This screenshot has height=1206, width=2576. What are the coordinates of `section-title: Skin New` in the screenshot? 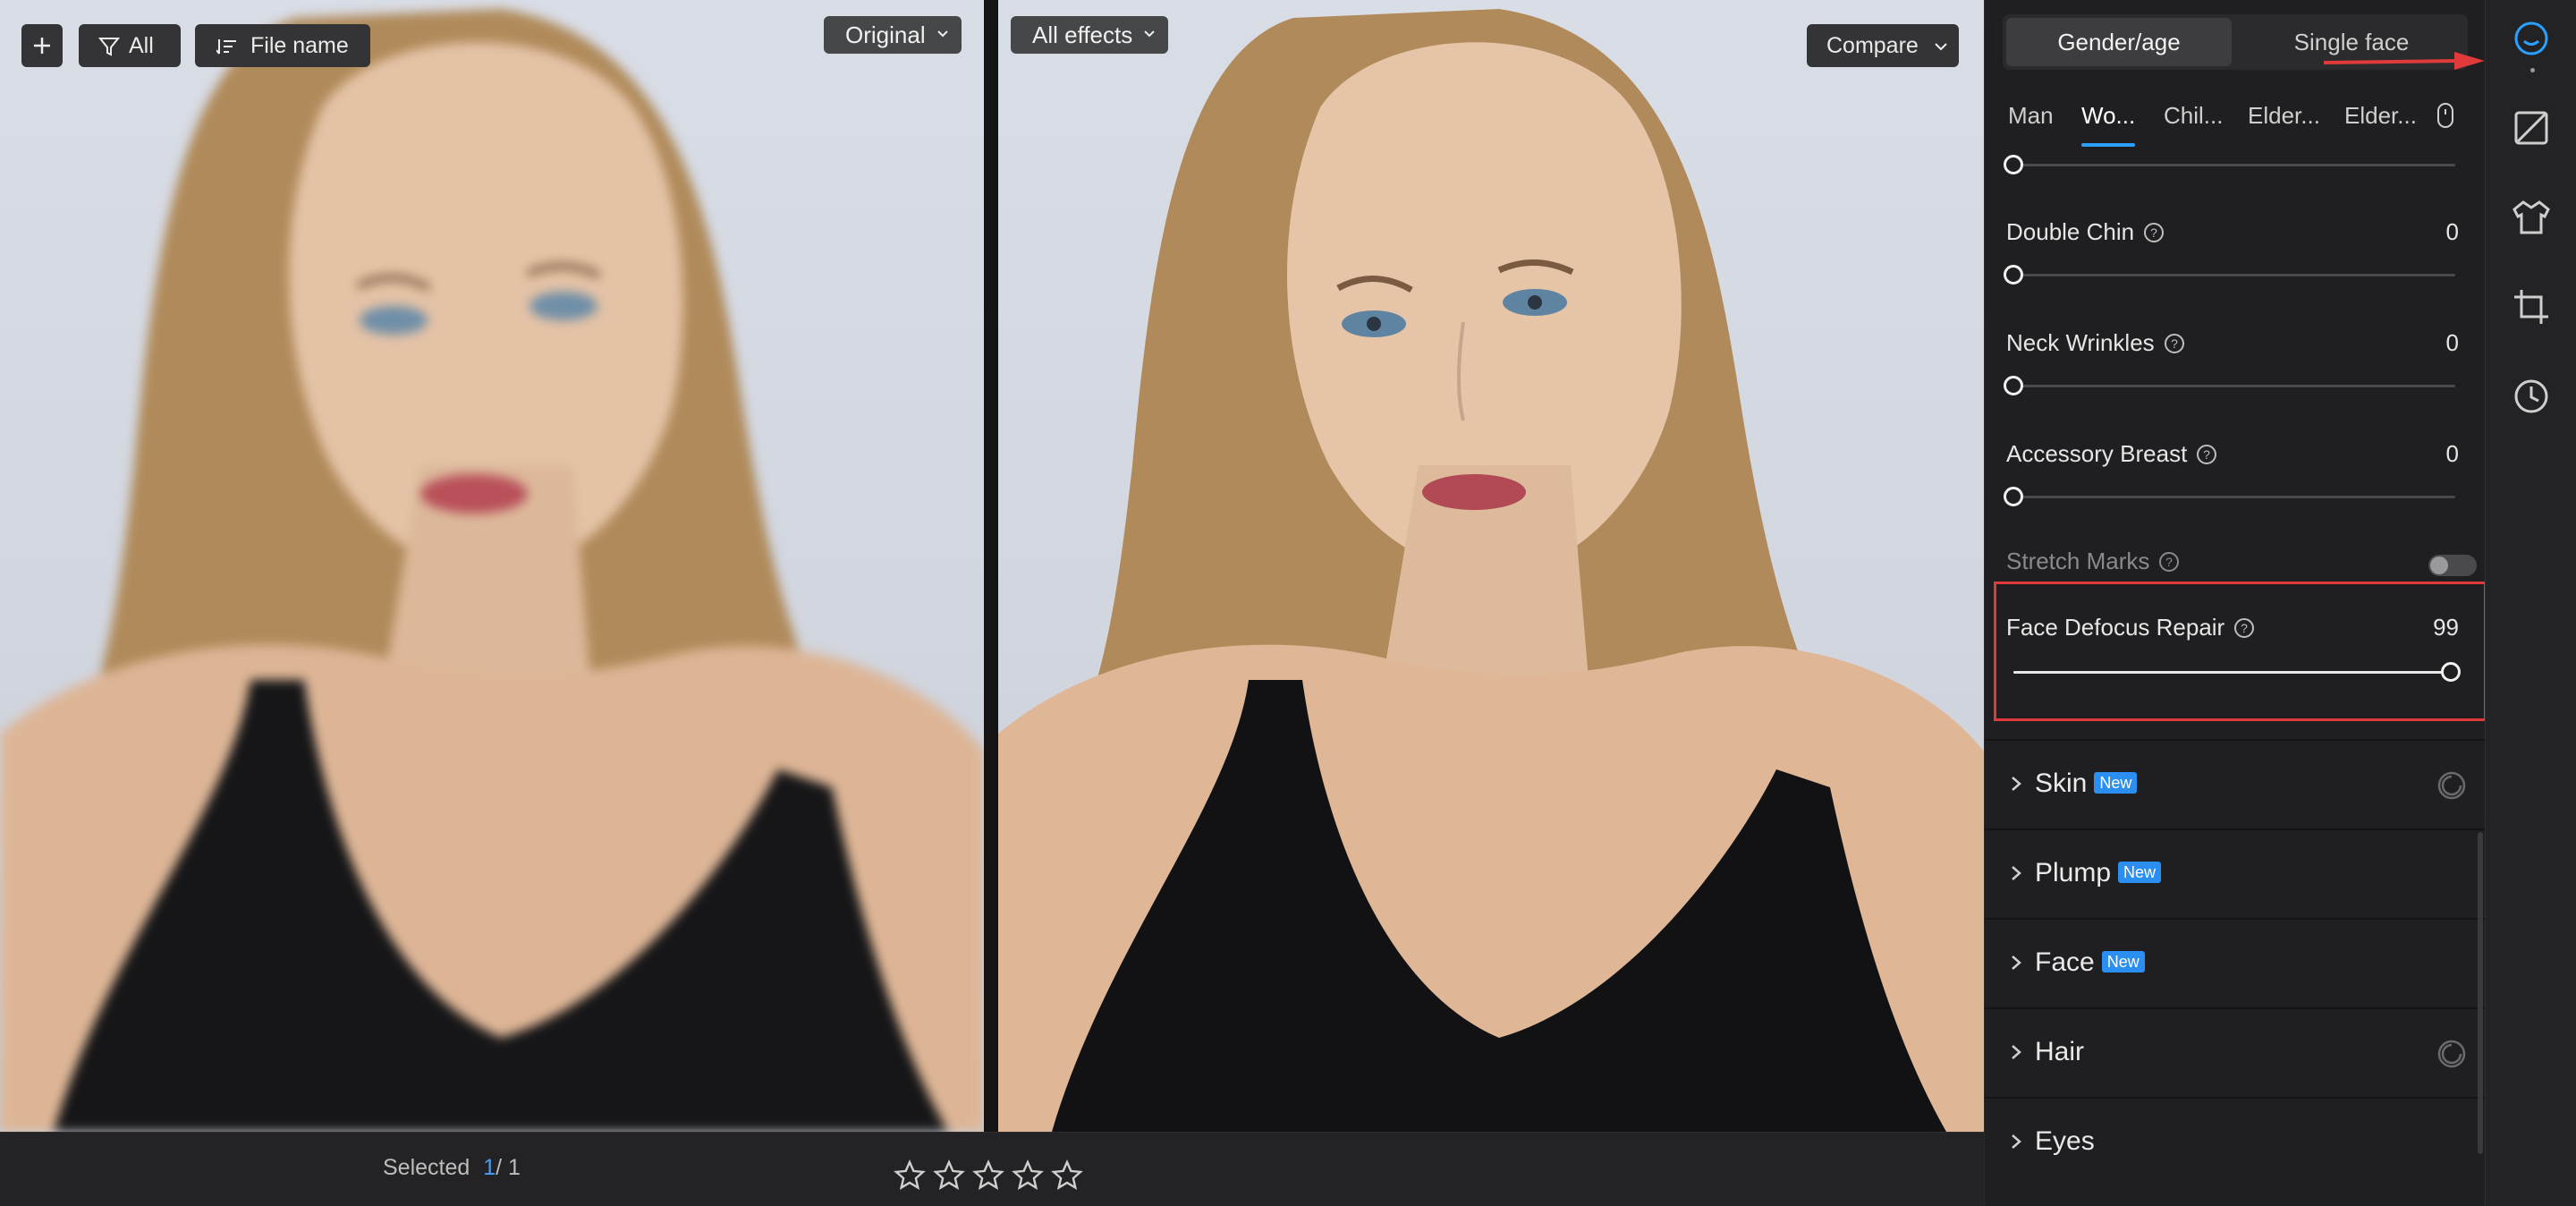 It's located at (2086, 784).